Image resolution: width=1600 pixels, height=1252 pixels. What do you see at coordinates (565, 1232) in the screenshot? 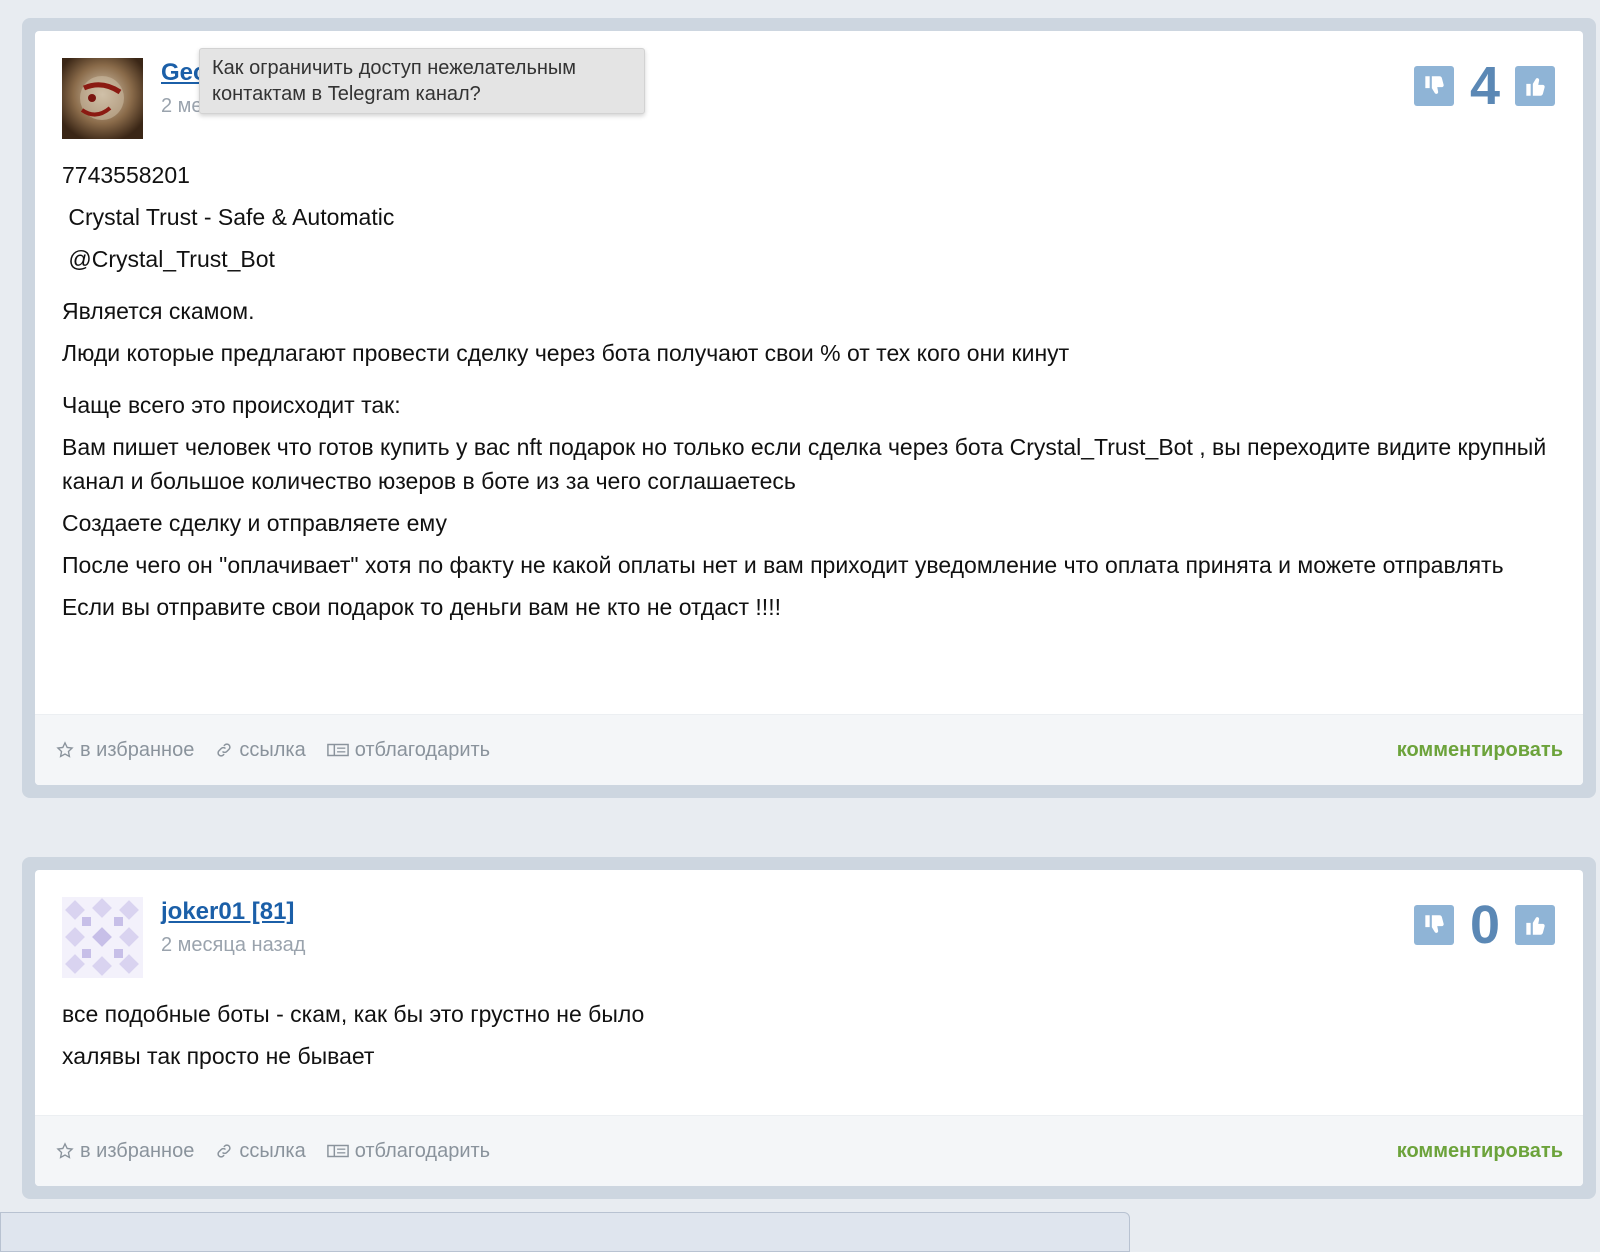
I see `url-status-bar` at bounding box center [565, 1232].